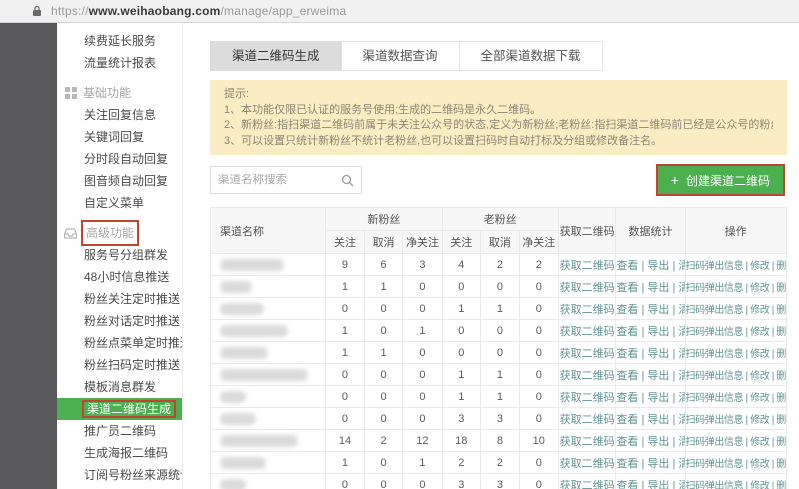 The image size is (799, 489). What do you see at coordinates (119, 277) in the screenshot?
I see `sidebar-item: 48小时信息推送` at bounding box center [119, 277].